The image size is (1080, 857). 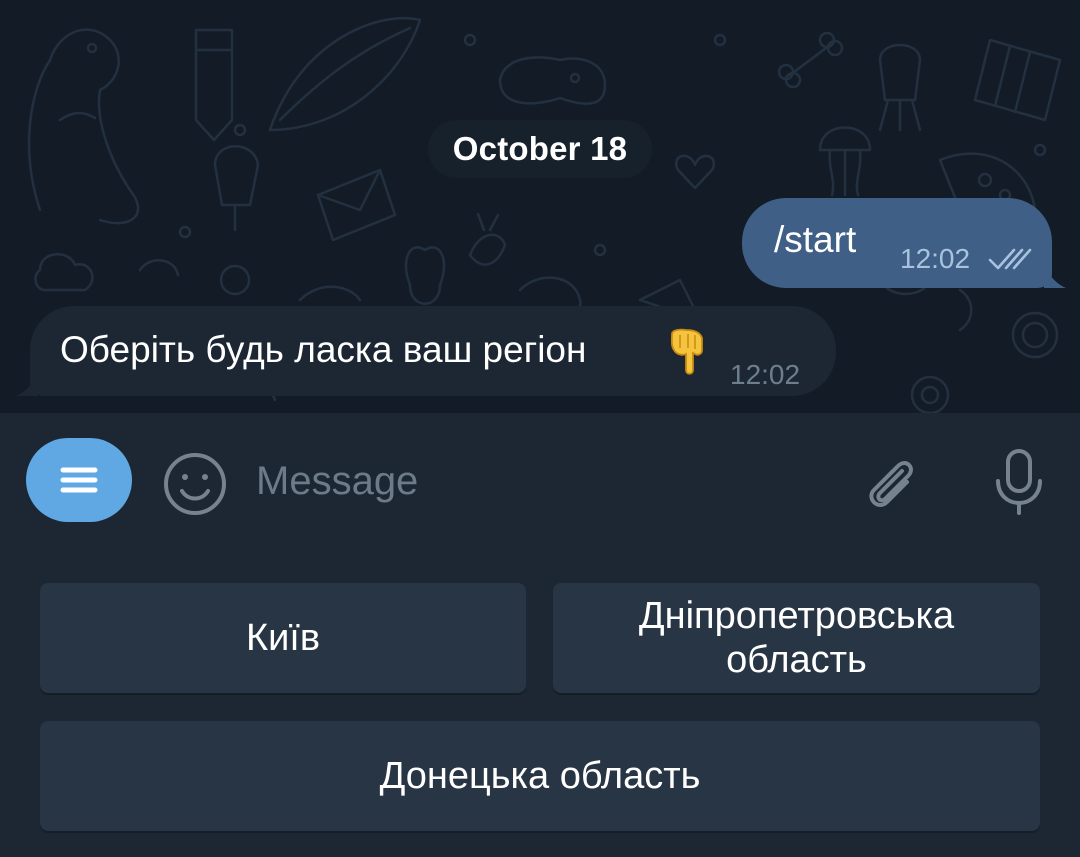 What do you see at coordinates (540, 149) in the screenshot?
I see `date-separator: October 18` at bounding box center [540, 149].